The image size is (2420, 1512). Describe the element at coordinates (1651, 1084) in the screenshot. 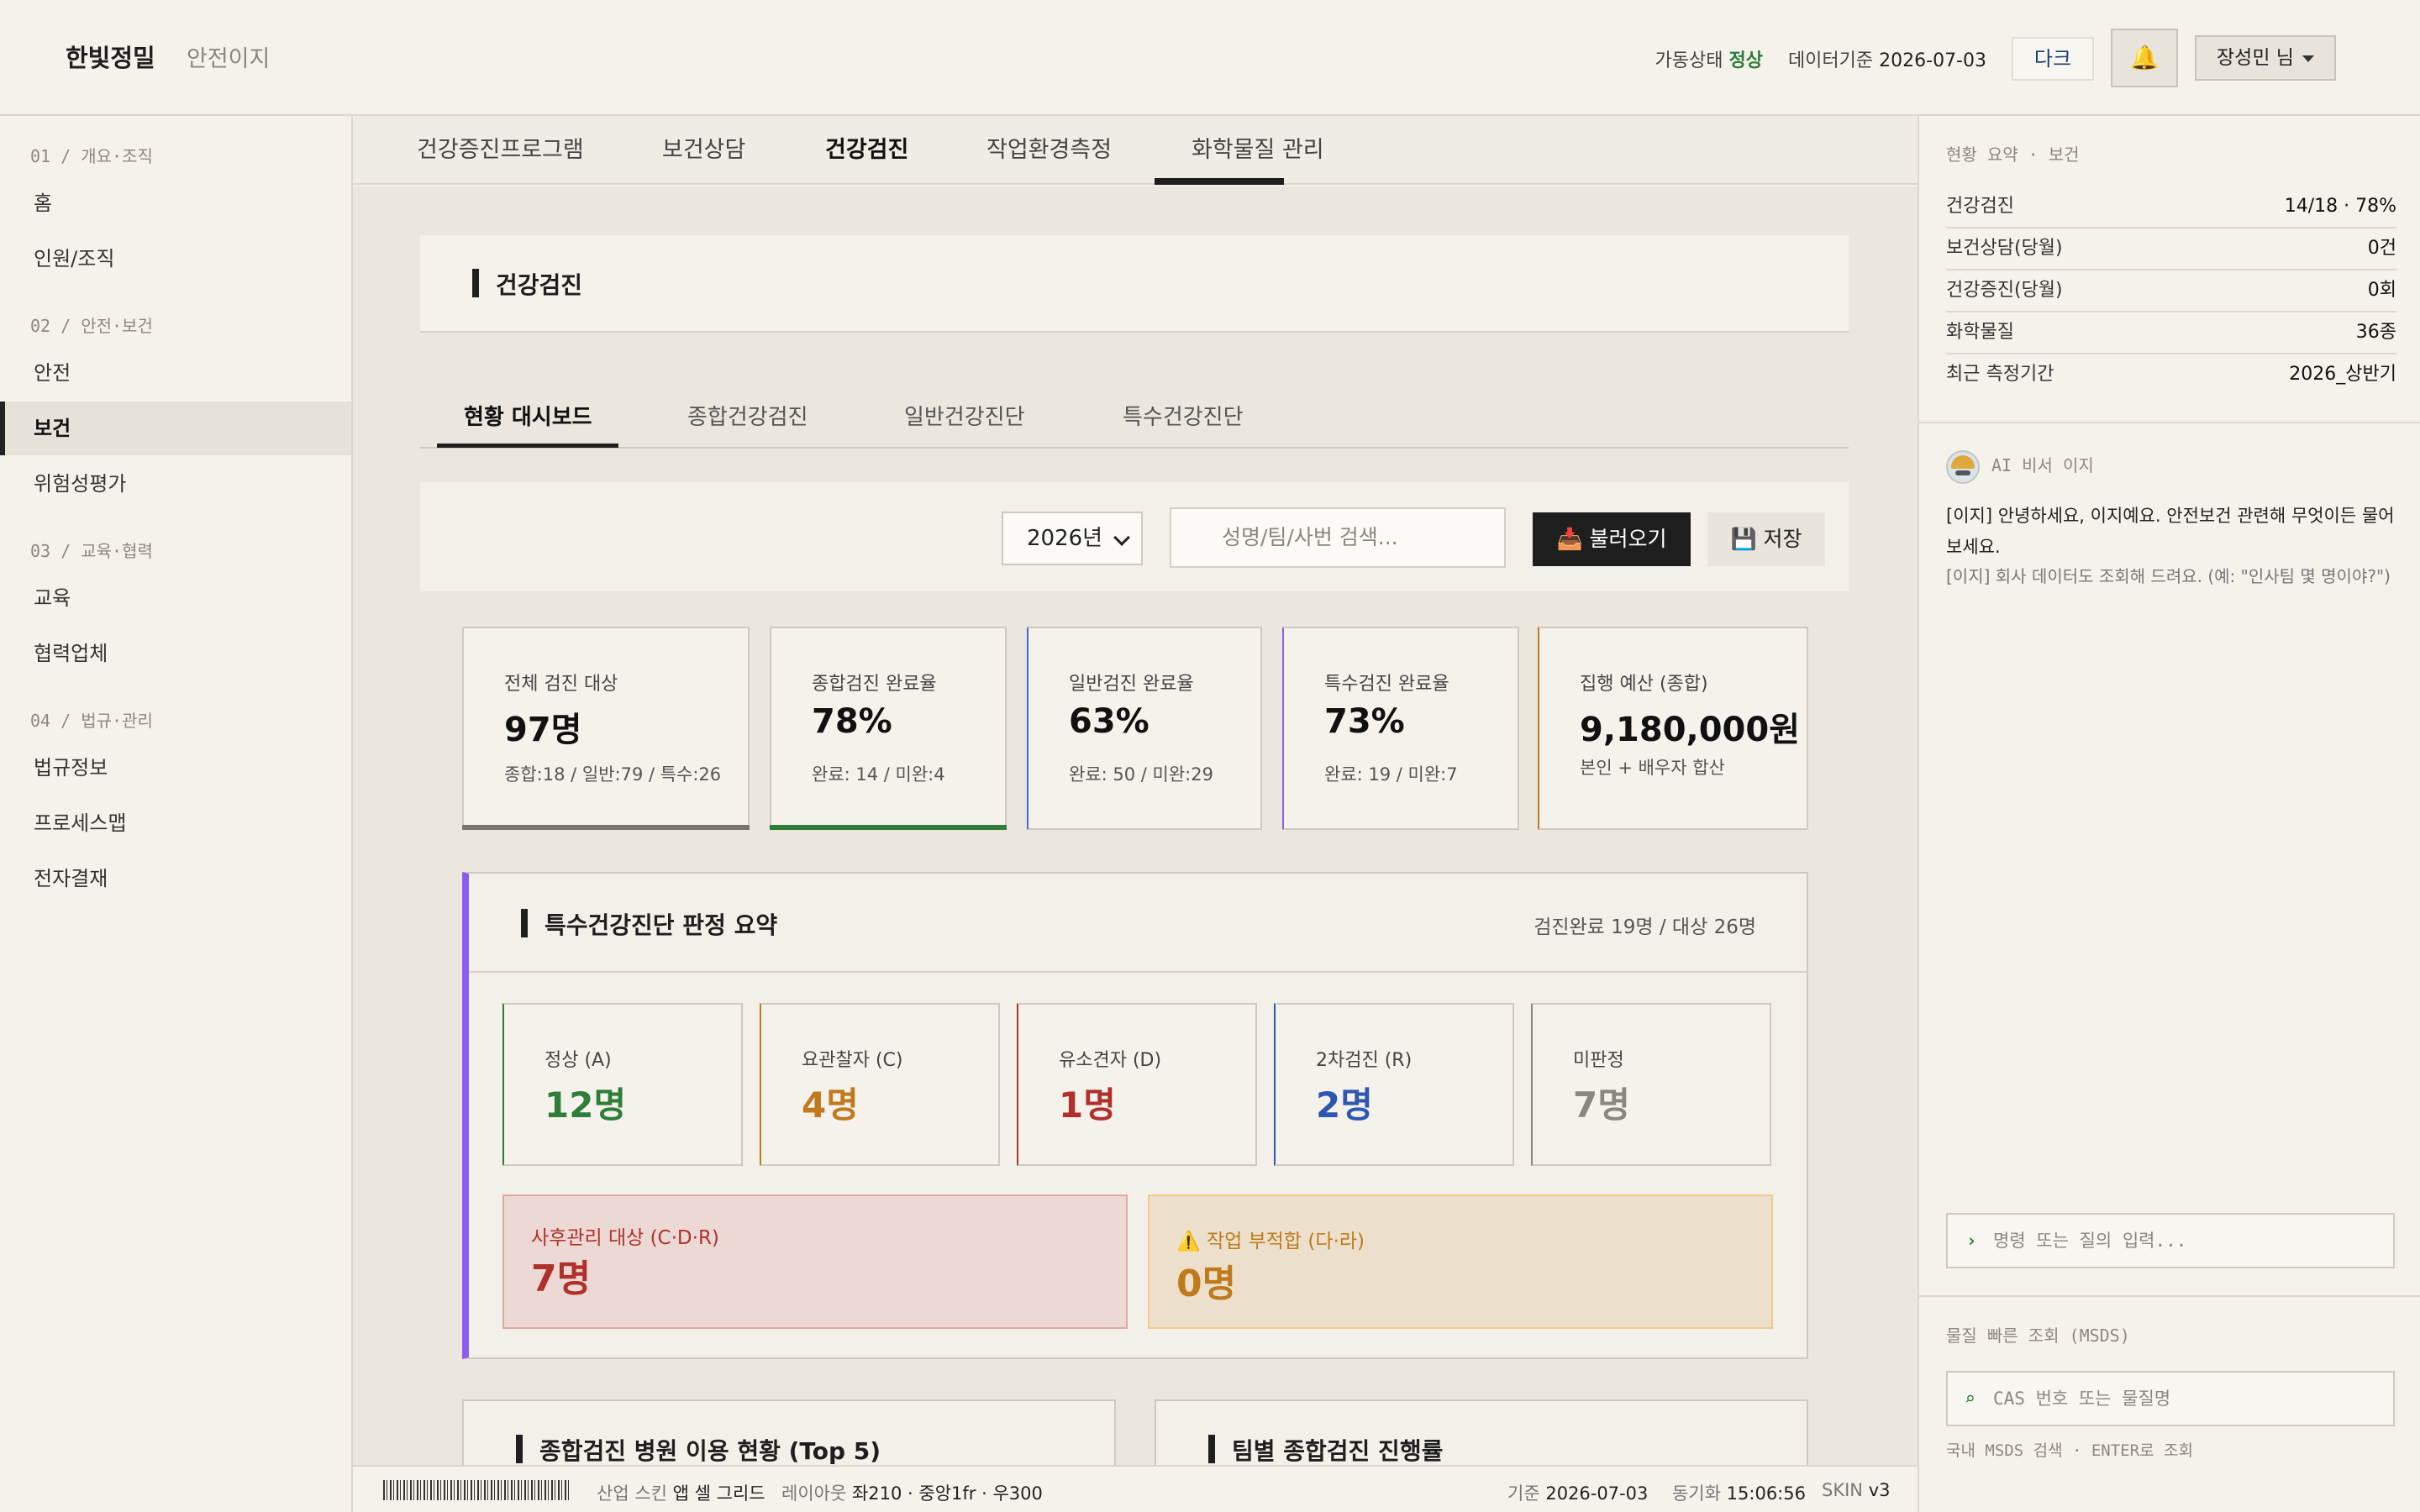

I see `judgement-box-undetermined: 미판정 7명` at that location.